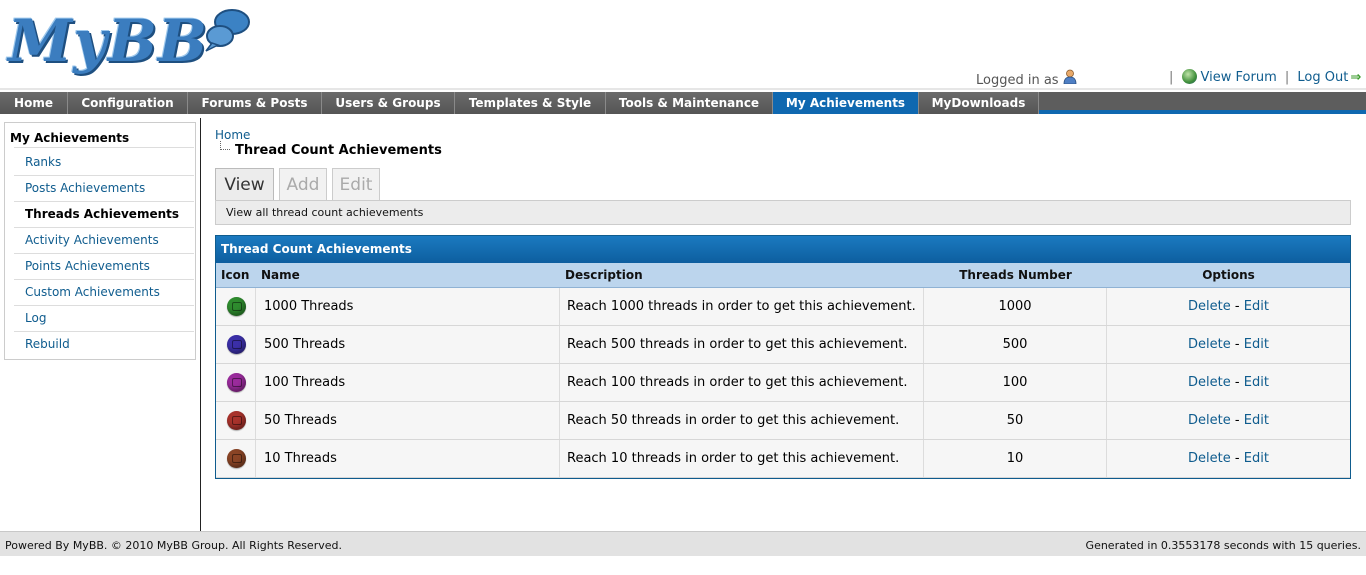 The width and height of the screenshot is (1366, 575). Describe the element at coordinates (70, 138) in the screenshot. I see `sidebar-title: My Achievements` at that location.